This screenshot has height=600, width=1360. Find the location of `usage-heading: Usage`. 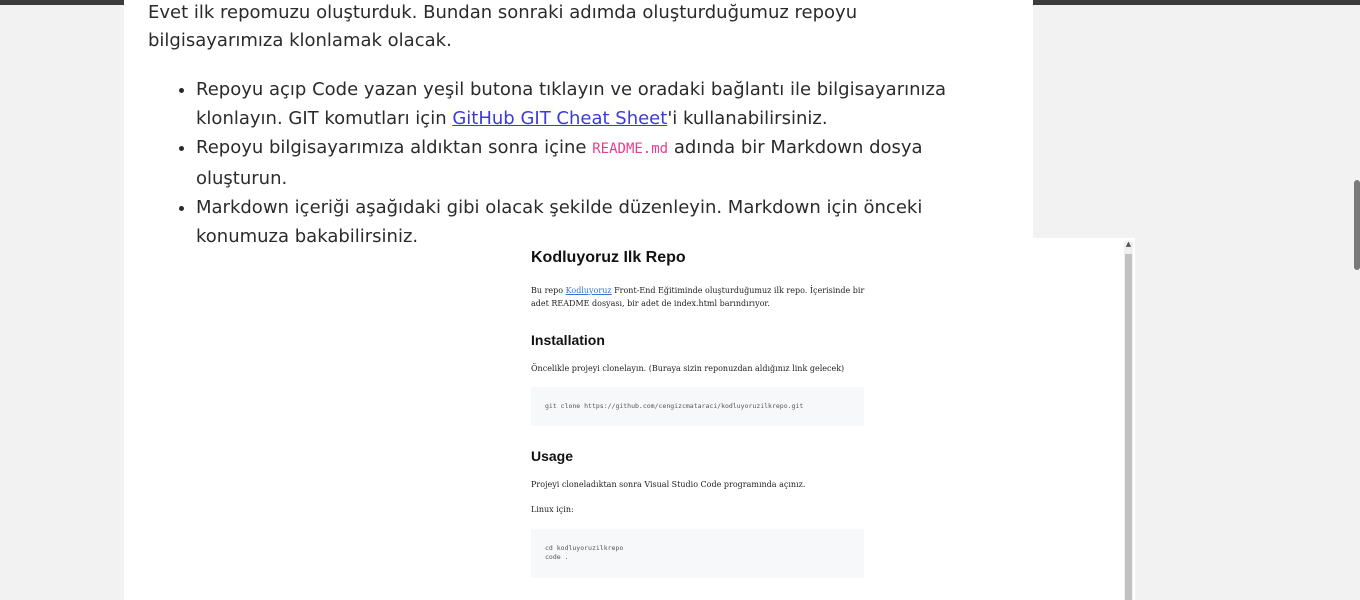

usage-heading: Usage is located at coordinates (552, 456).